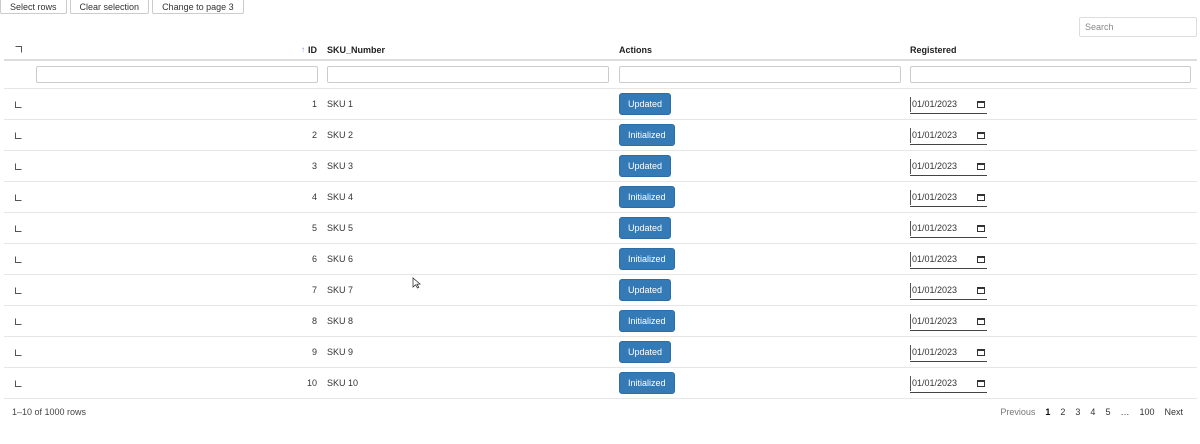 The width and height of the screenshot is (1200, 444). Describe the element at coordinates (933, 49) in the screenshot. I see `column-header-registered-label: Registered` at that location.